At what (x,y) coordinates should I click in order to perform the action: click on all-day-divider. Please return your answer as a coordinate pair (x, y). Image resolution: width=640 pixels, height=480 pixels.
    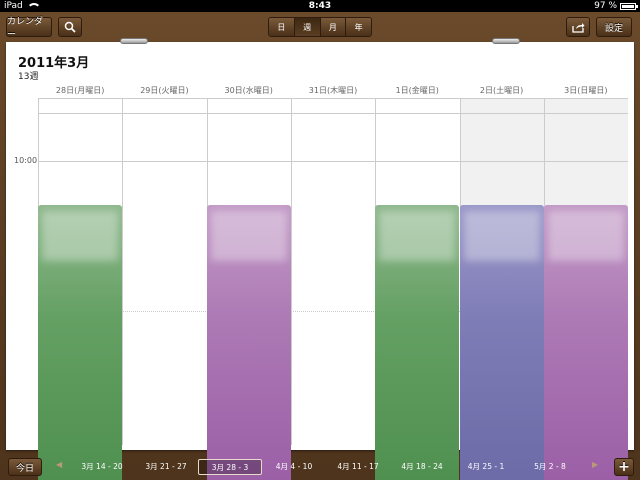
    Looking at the image, I should click on (333, 113).